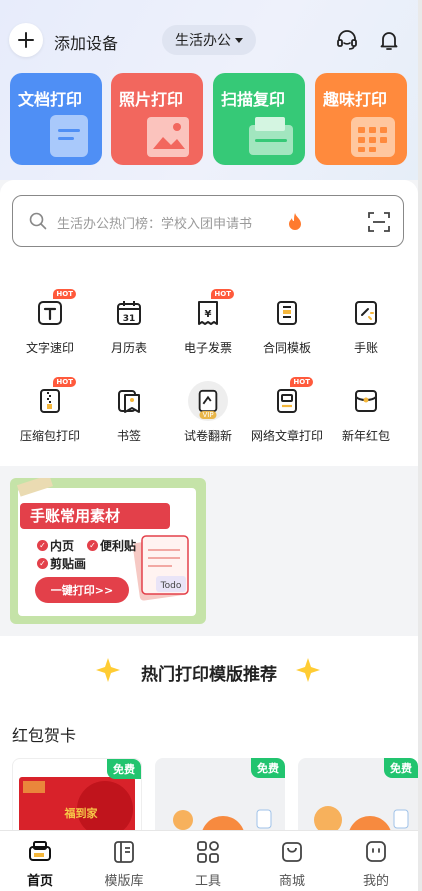  What do you see at coordinates (95, 516) in the screenshot?
I see `banner-title: 手账常用素材` at bounding box center [95, 516].